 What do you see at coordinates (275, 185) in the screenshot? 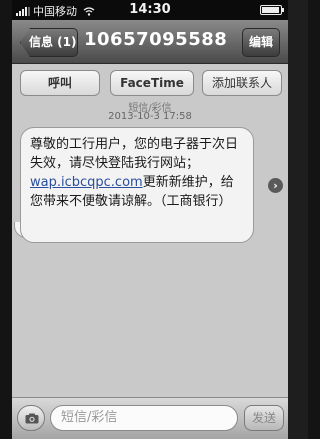
I see `chevron-right-icon: ›` at bounding box center [275, 185].